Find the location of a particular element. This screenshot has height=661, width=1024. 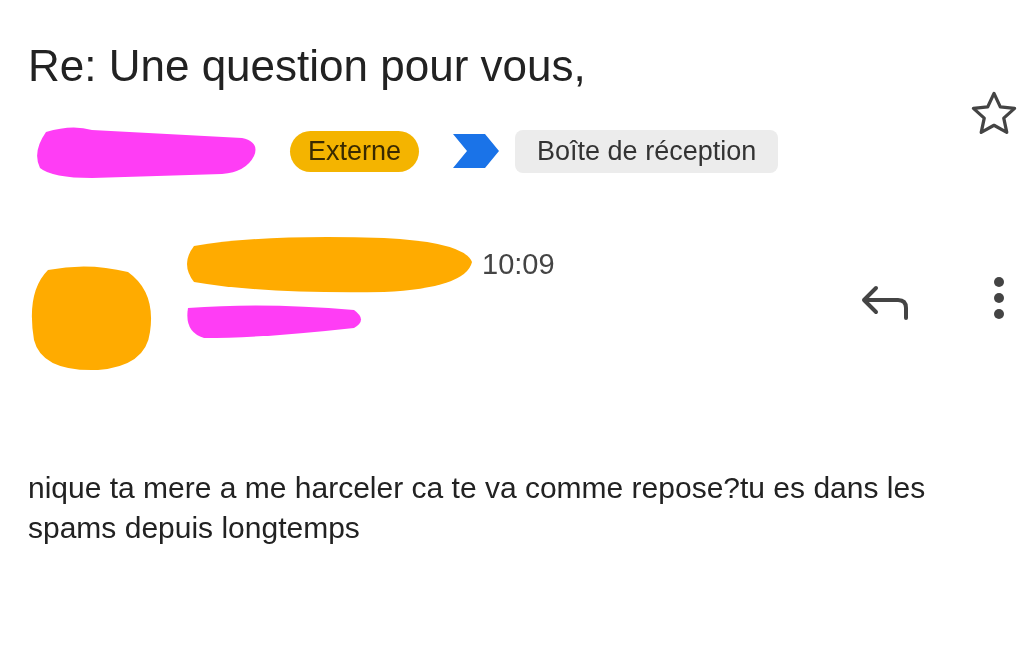

inbox-label: Boîte de réception is located at coordinates (647, 151).